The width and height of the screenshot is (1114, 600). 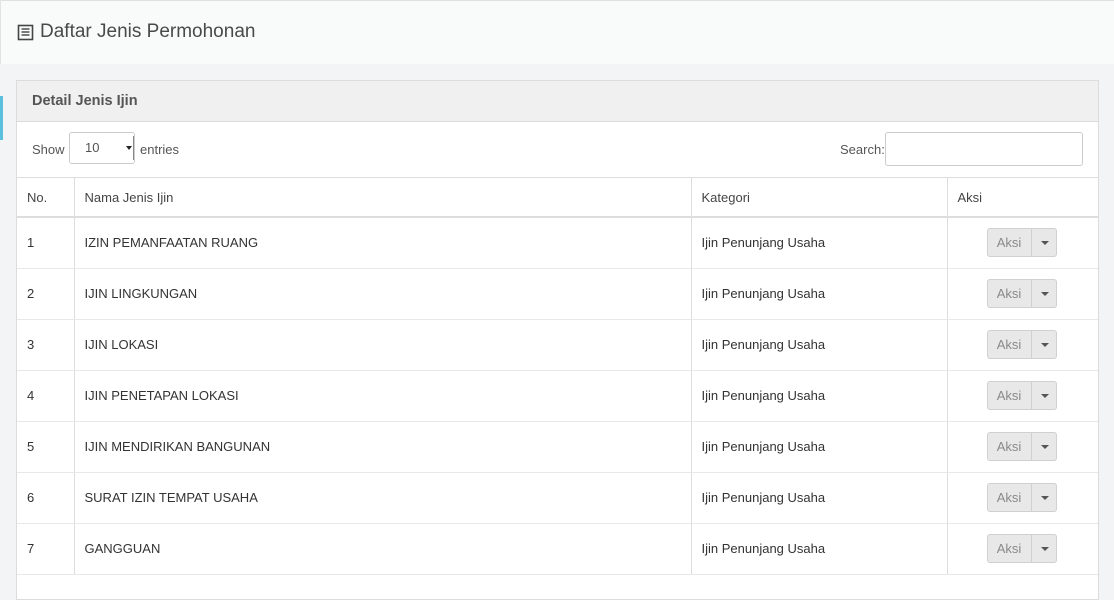 I want to click on row-number: 7, so click(x=46, y=549).